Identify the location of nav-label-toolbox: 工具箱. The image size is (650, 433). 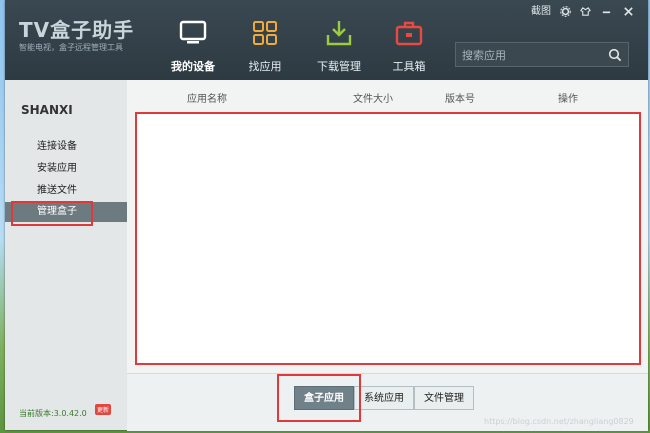
(409, 66).